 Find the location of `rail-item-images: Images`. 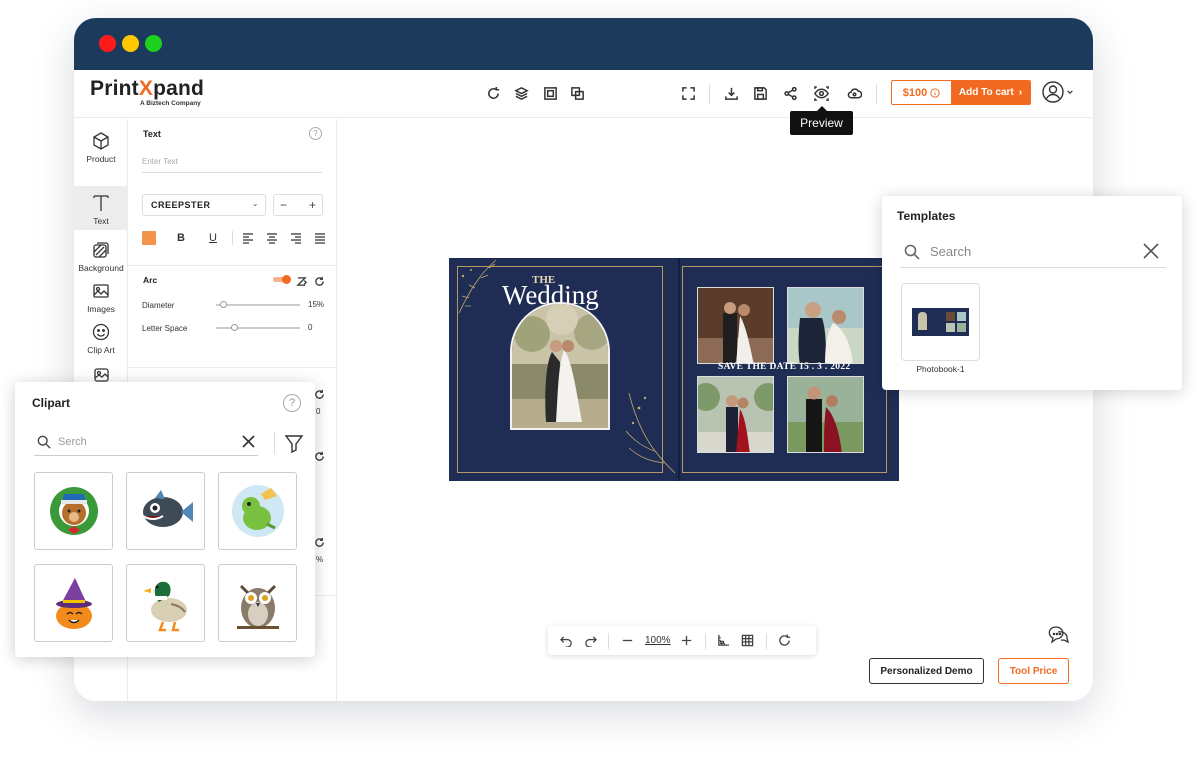

rail-item-images: Images is located at coordinates (101, 297).